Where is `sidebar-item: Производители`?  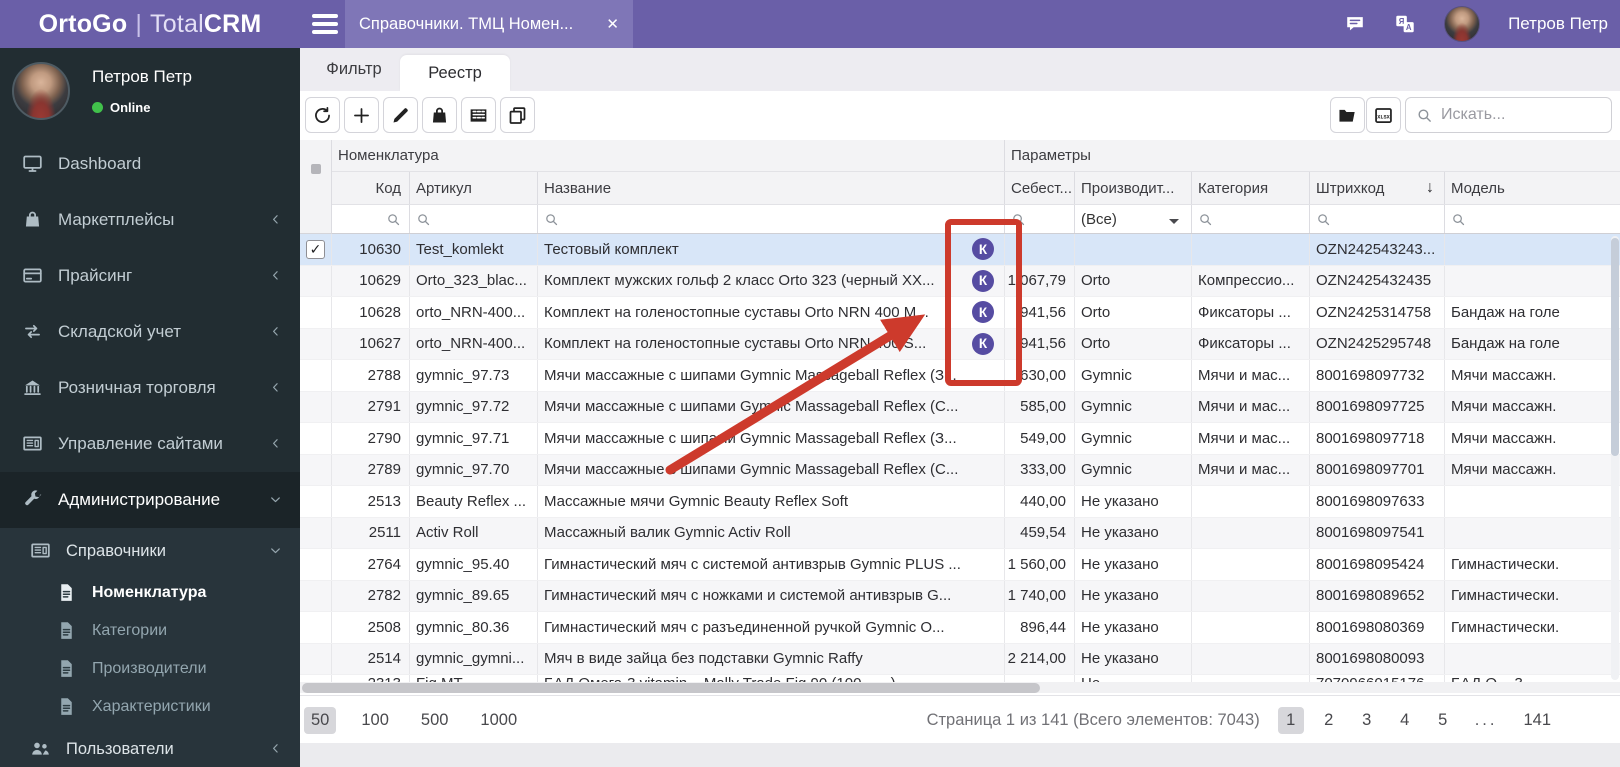 sidebar-item: Производители is located at coordinates (150, 669).